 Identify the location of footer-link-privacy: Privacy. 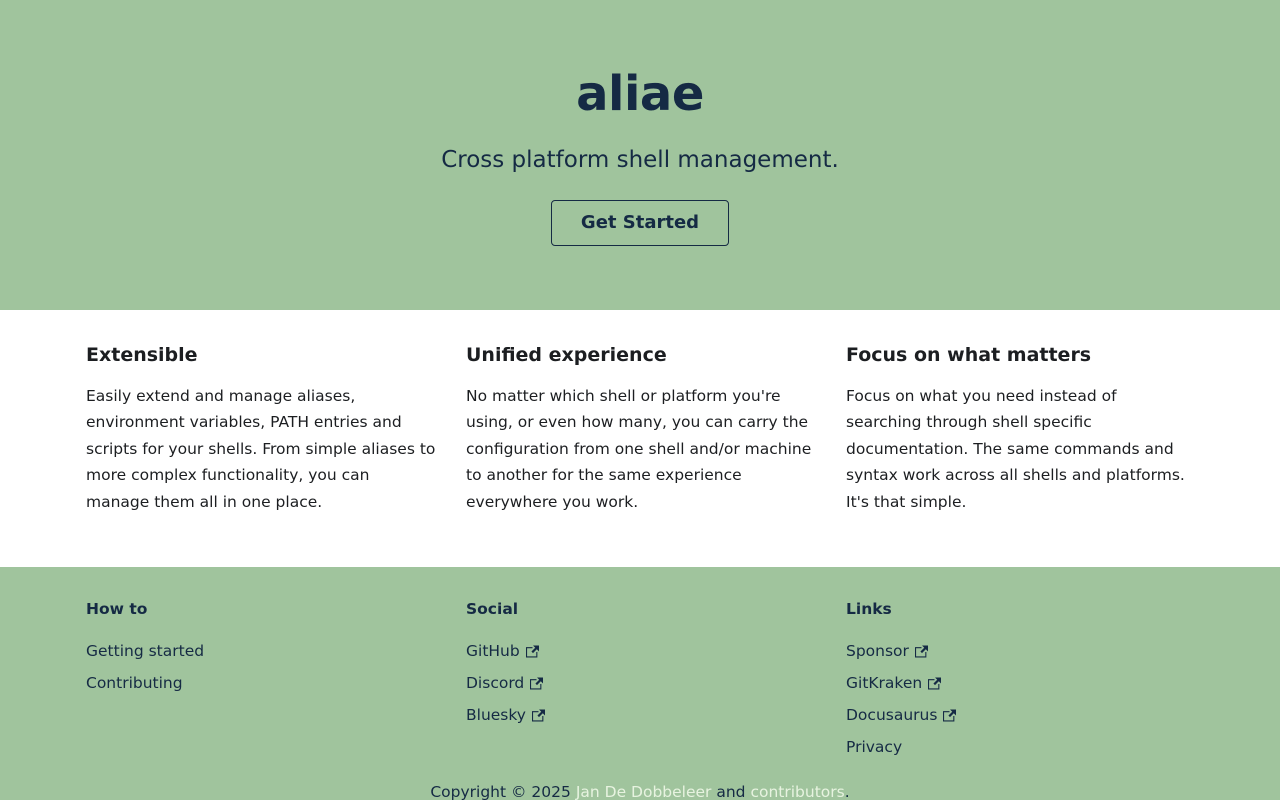
(874, 747).